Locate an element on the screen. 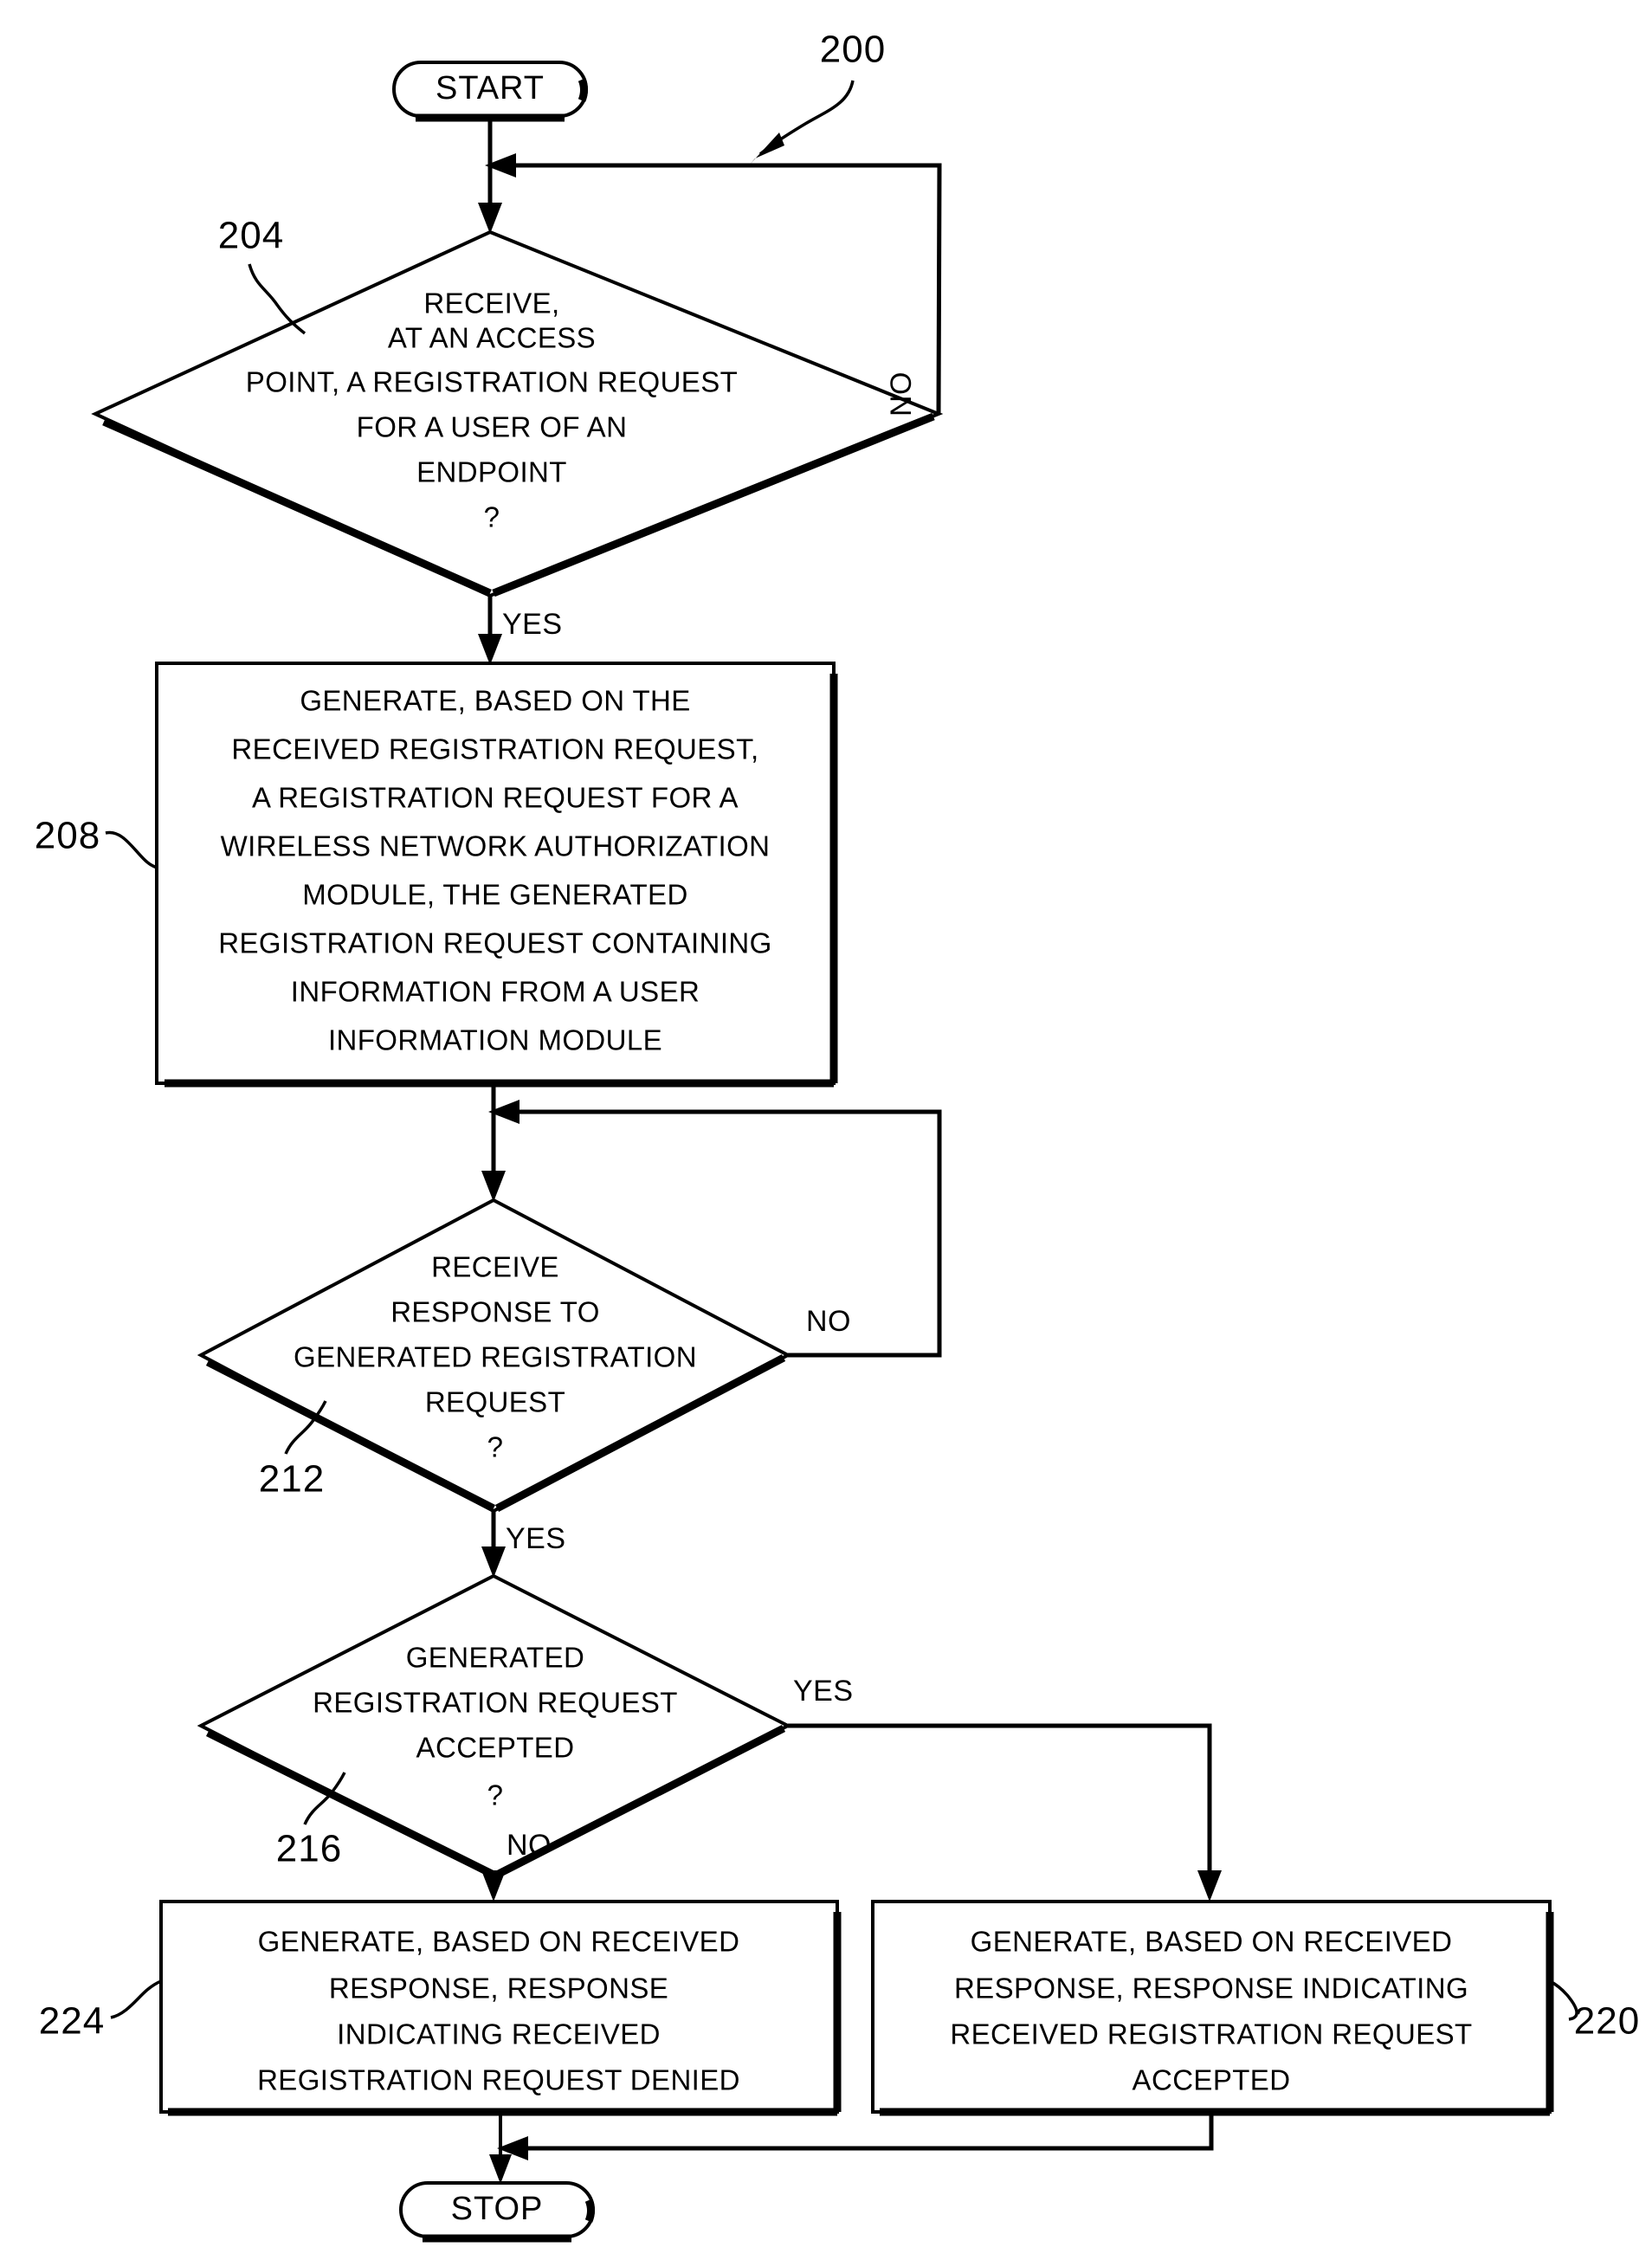 The image size is (1652, 2260). decision-212-line-2: RESPONSE TO is located at coordinates (495, 1312).